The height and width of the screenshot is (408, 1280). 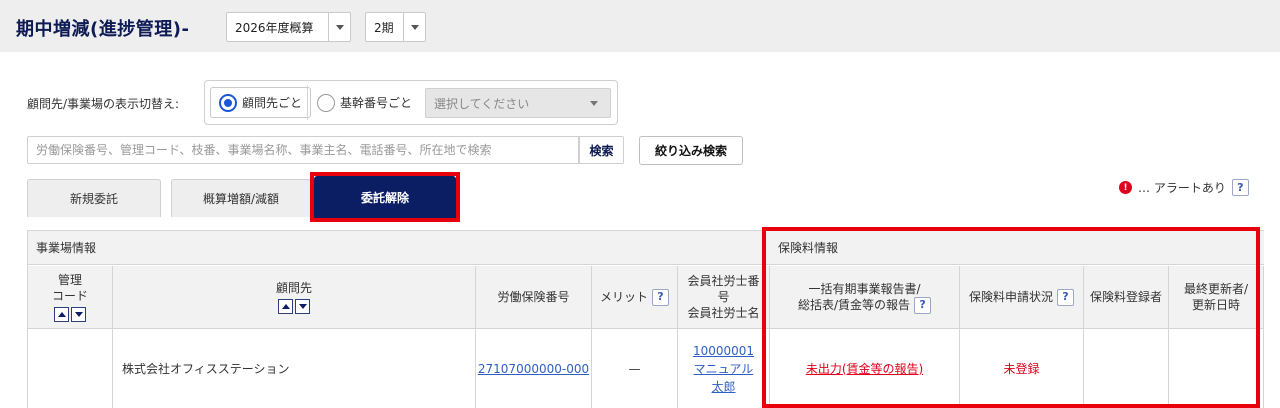 I want to click on page-title: 期中増減(進捗管理)-, so click(x=103, y=29).